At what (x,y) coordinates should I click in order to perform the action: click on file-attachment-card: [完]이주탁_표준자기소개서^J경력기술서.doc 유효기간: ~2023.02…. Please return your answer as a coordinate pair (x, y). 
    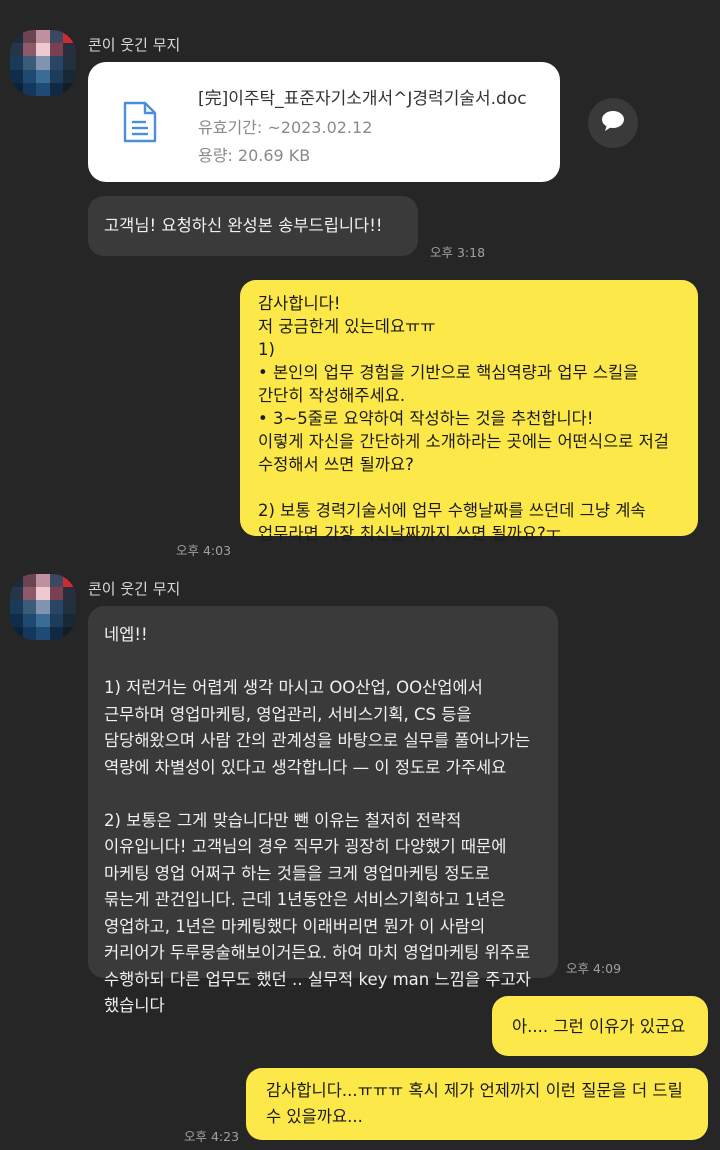
    Looking at the image, I should click on (324, 122).